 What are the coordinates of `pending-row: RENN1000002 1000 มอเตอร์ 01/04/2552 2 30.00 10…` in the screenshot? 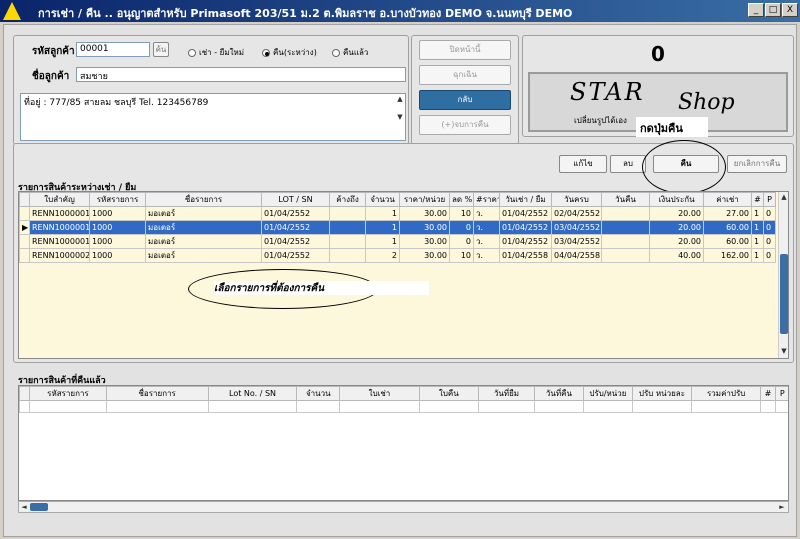 It's located at (397, 255).